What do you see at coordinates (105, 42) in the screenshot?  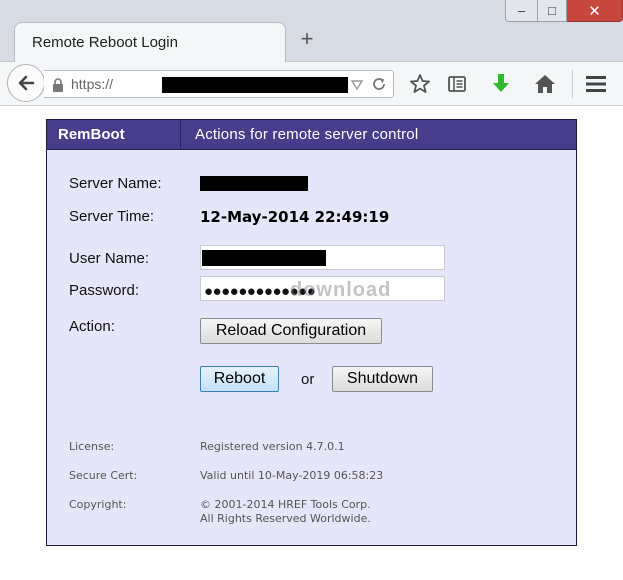 I see `tab-title: Remote Reboot Login` at bounding box center [105, 42].